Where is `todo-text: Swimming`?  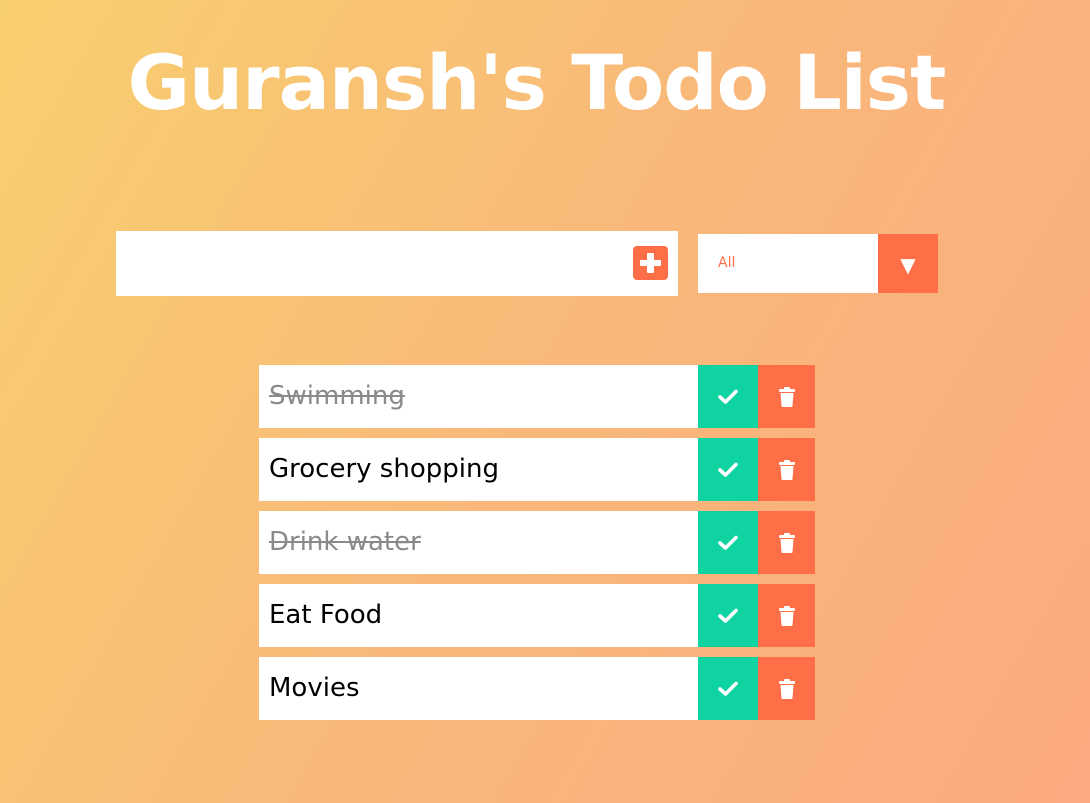
todo-text: Swimming is located at coordinates (337, 396).